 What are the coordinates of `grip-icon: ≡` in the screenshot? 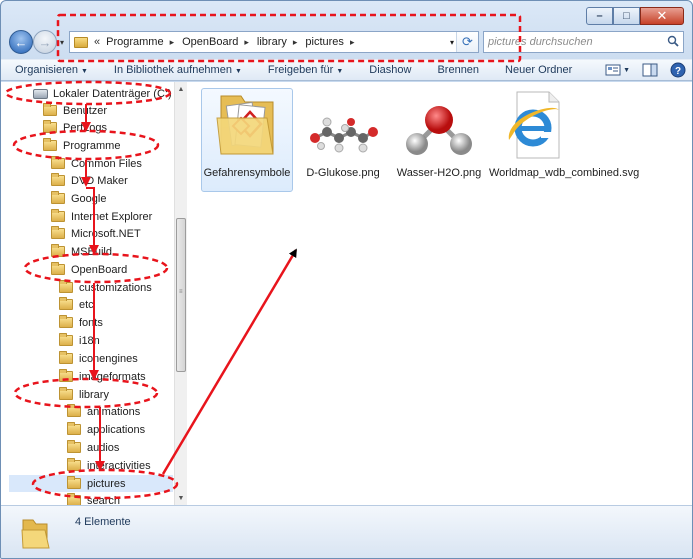 It's located at (181, 292).